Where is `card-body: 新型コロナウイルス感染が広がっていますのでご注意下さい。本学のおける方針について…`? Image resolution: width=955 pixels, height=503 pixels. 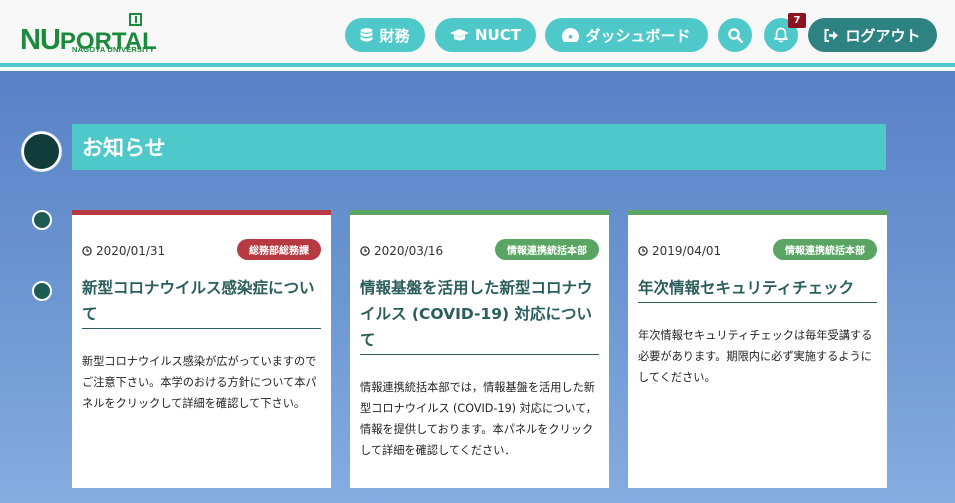
card-body: 新型コロナウイルス感染が広がっていますのでご注意下さい。本学のおける方針について… is located at coordinates (199, 382).